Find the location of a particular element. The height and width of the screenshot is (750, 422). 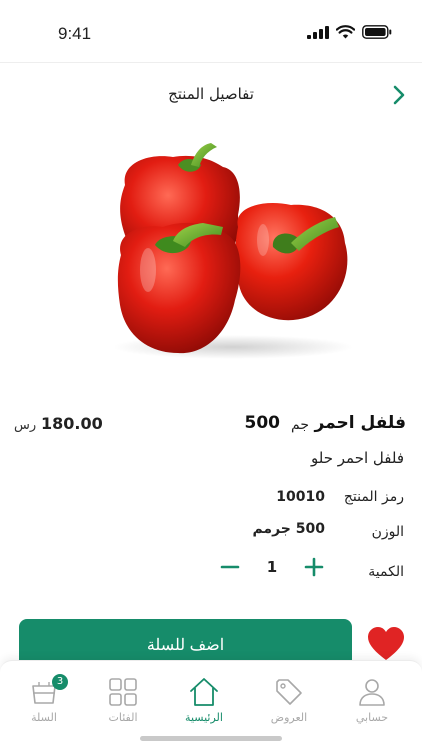

nav-item-account: حسابي is located at coordinates (372, 703).